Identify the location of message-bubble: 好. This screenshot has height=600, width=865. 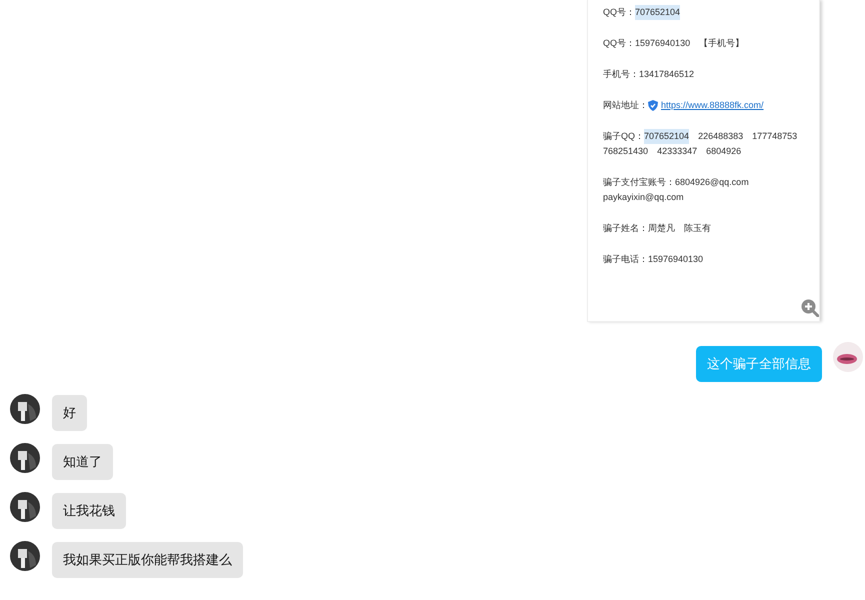
(69, 413).